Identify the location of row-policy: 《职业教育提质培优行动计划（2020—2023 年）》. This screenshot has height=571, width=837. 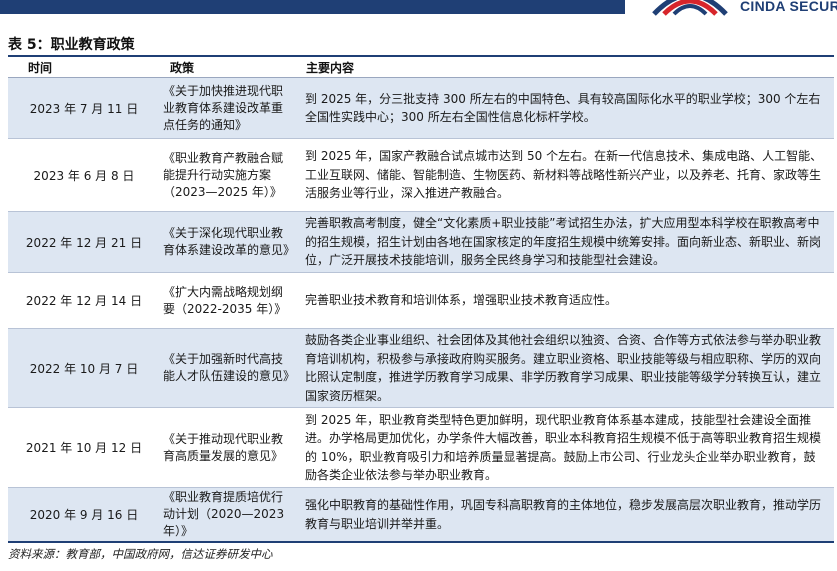
(224, 514).